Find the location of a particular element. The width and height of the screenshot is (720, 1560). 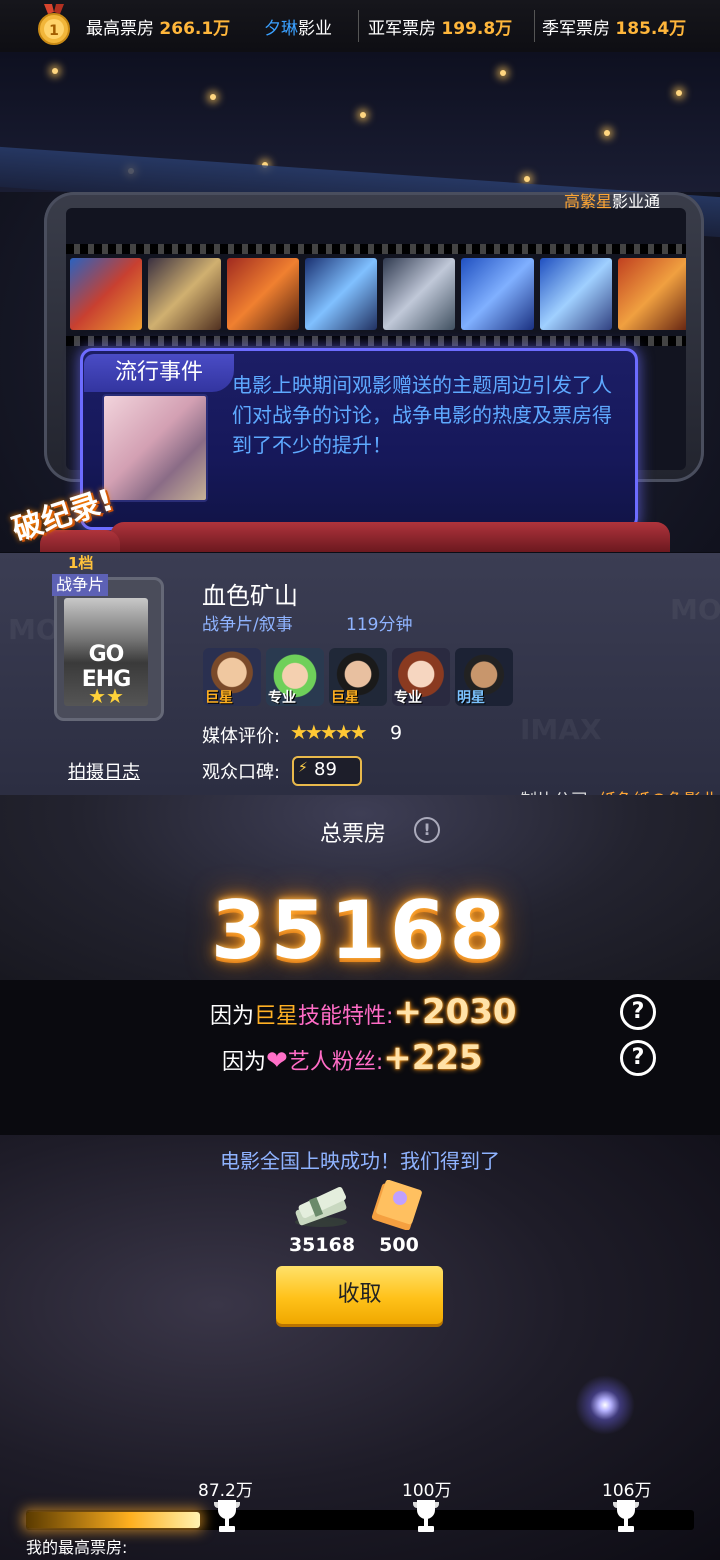

reward-title: 电影全国上映成功！我们得到了 is located at coordinates (360, 1161).